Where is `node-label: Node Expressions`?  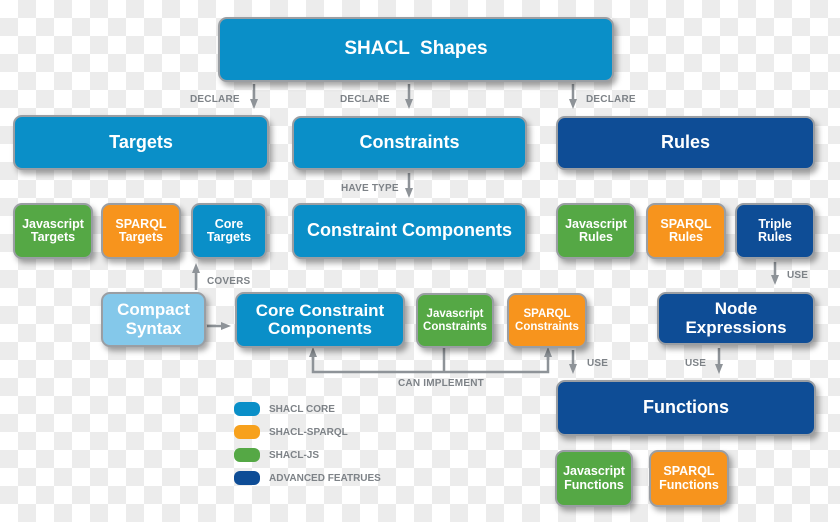 node-label: Node Expressions is located at coordinates (736, 318).